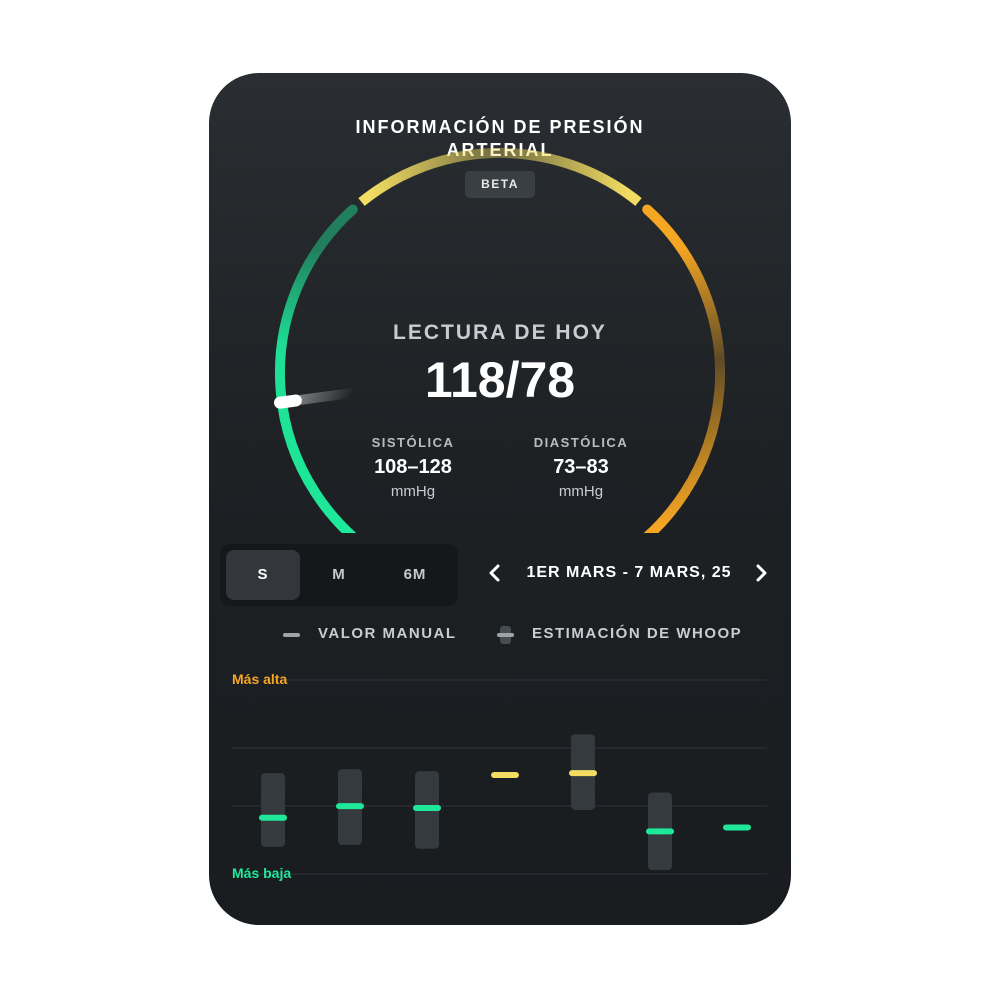 The image size is (1000, 1000). Describe the element at coordinates (260, 679) in the screenshot. I see `chart-top-label: Más alta` at that location.